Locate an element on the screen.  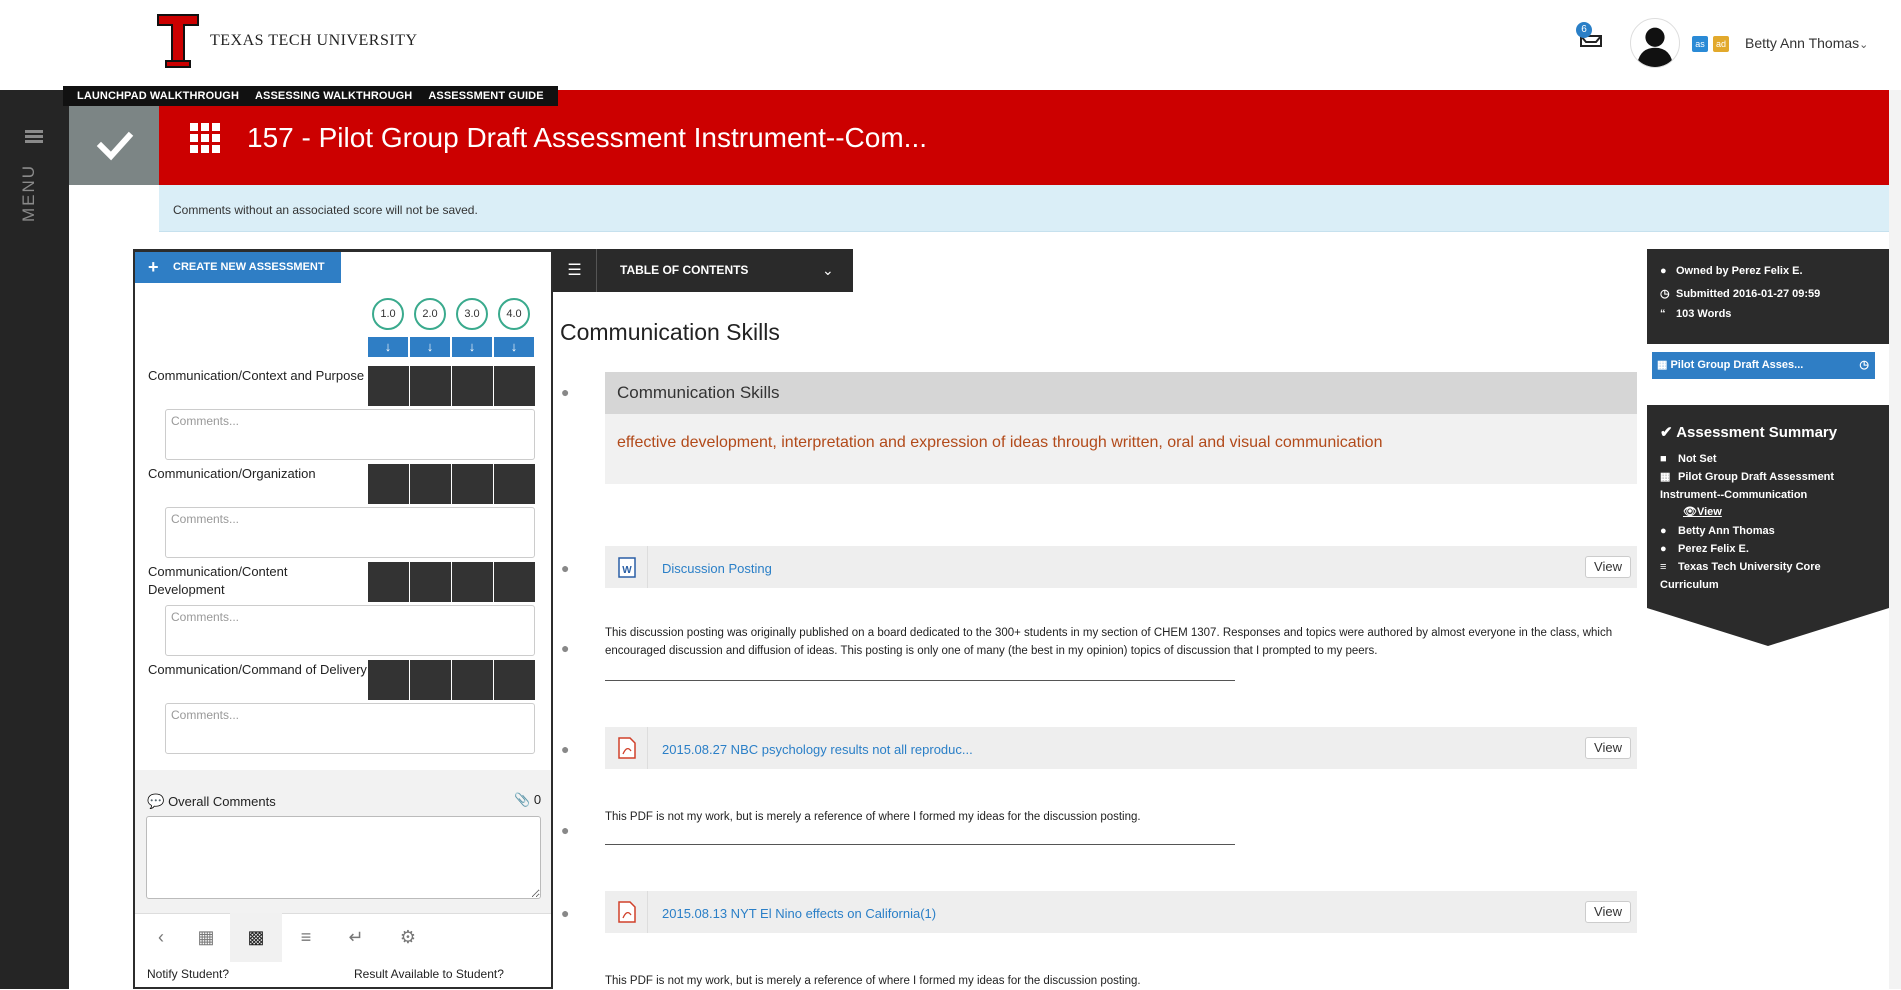
overall-comments-field is located at coordinates (343, 857).